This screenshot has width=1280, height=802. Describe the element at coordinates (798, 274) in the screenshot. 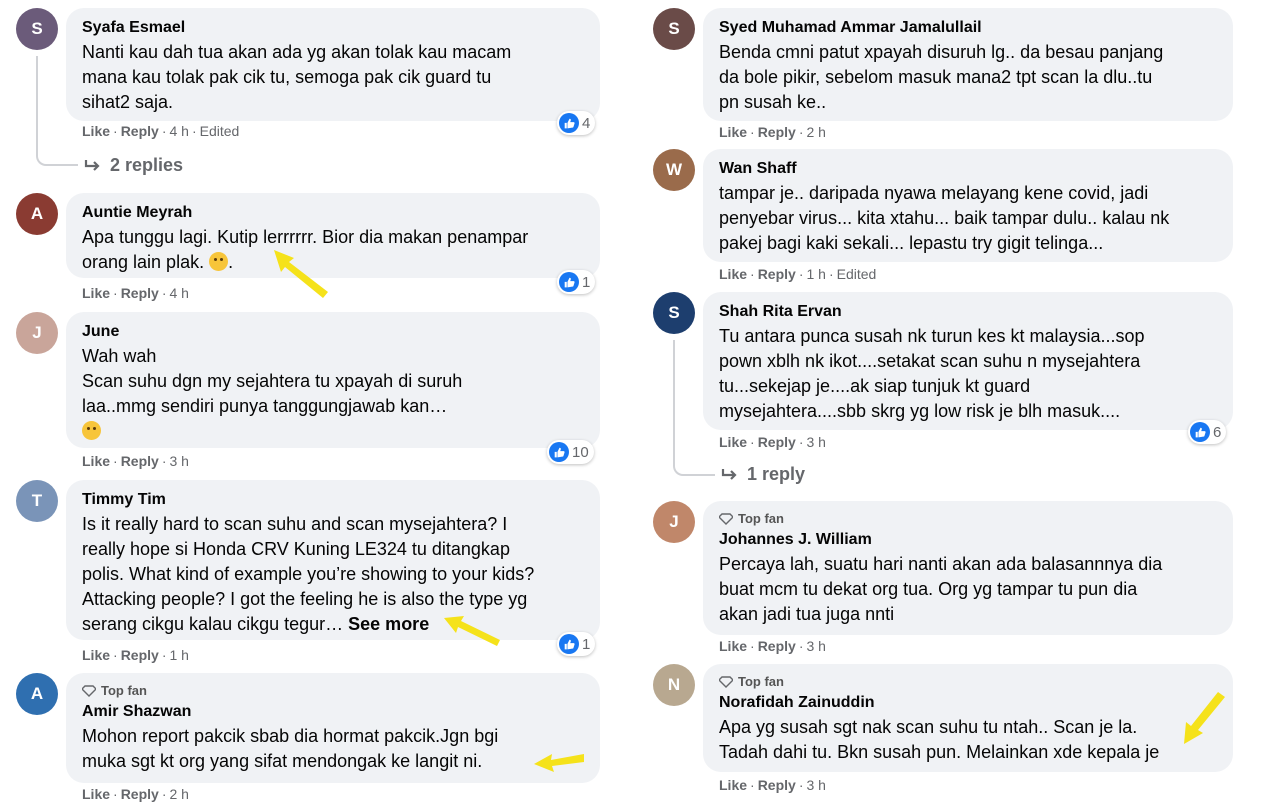

I see `comment-actions: Like · Reply · 1 h · Edited` at that location.